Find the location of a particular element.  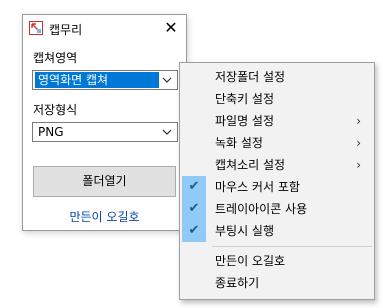

author-link: 만든이 오길호 is located at coordinates (104, 216).